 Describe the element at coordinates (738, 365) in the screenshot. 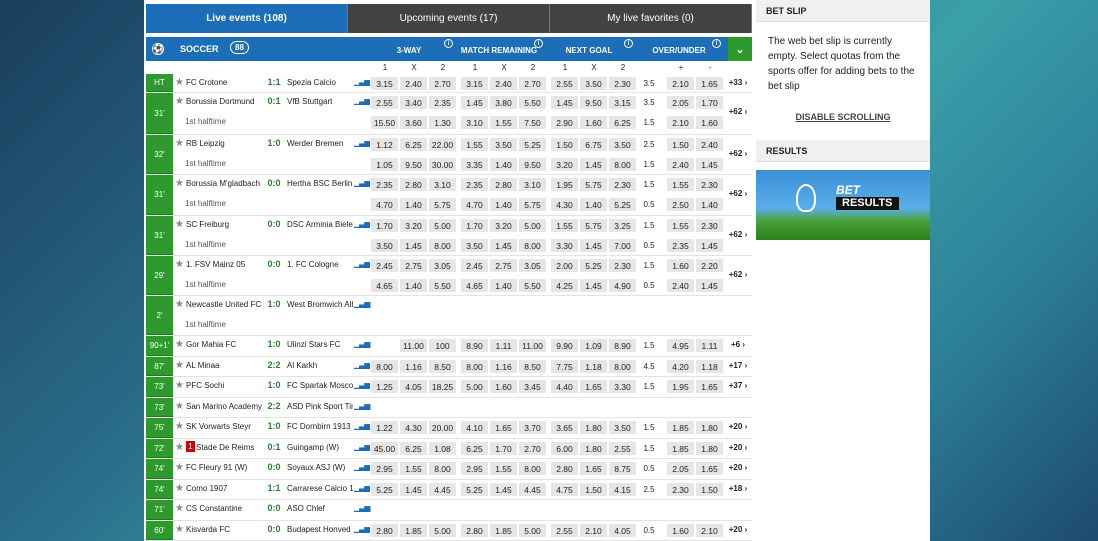

I see `more-markets-link: +17 ›` at that location.